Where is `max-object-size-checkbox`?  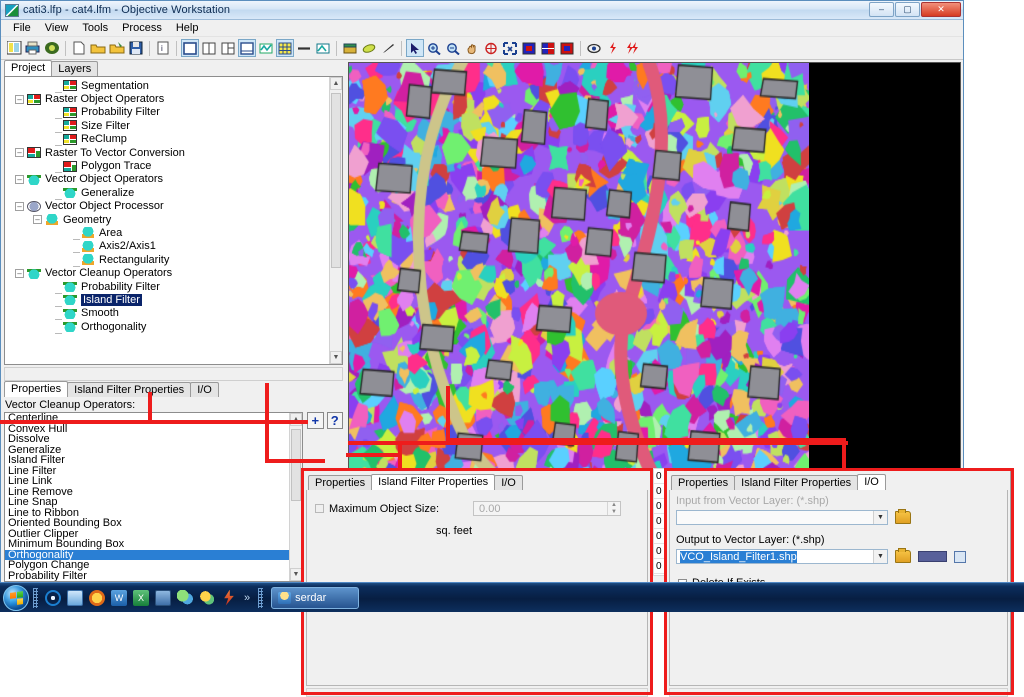 max-object-size-checkbox is located at coordinates (319, 508).